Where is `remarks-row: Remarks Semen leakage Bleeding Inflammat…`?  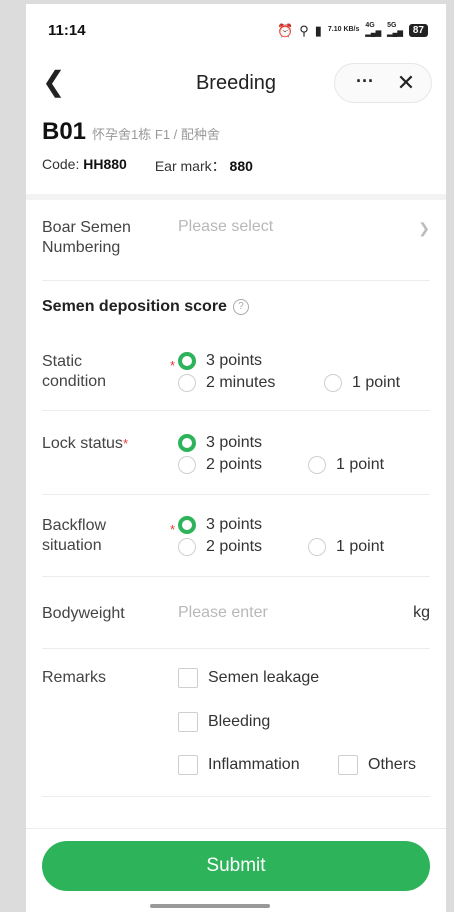 remarks-row: Remarks Semen leakage Bleeding Inflammat… is located at coordinates (236, 728).